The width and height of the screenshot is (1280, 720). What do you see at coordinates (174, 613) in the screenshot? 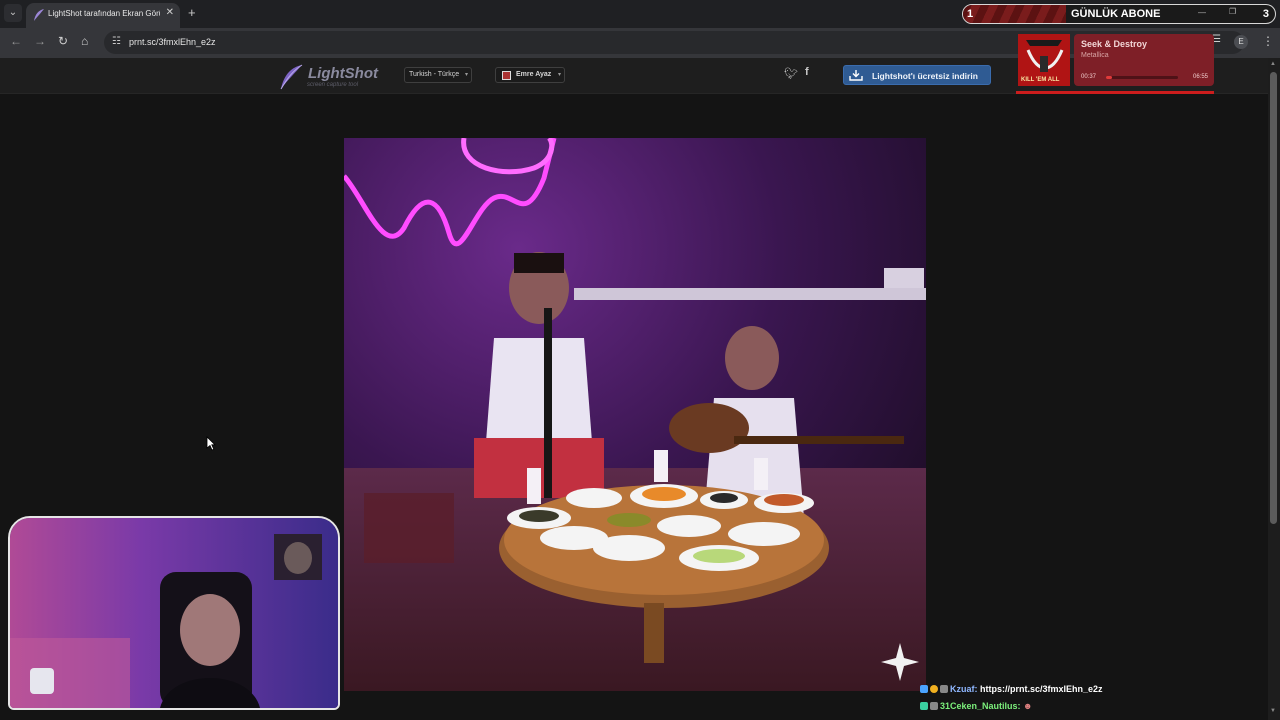
I see `webcam-overlay` at bounding box center [174, 613].